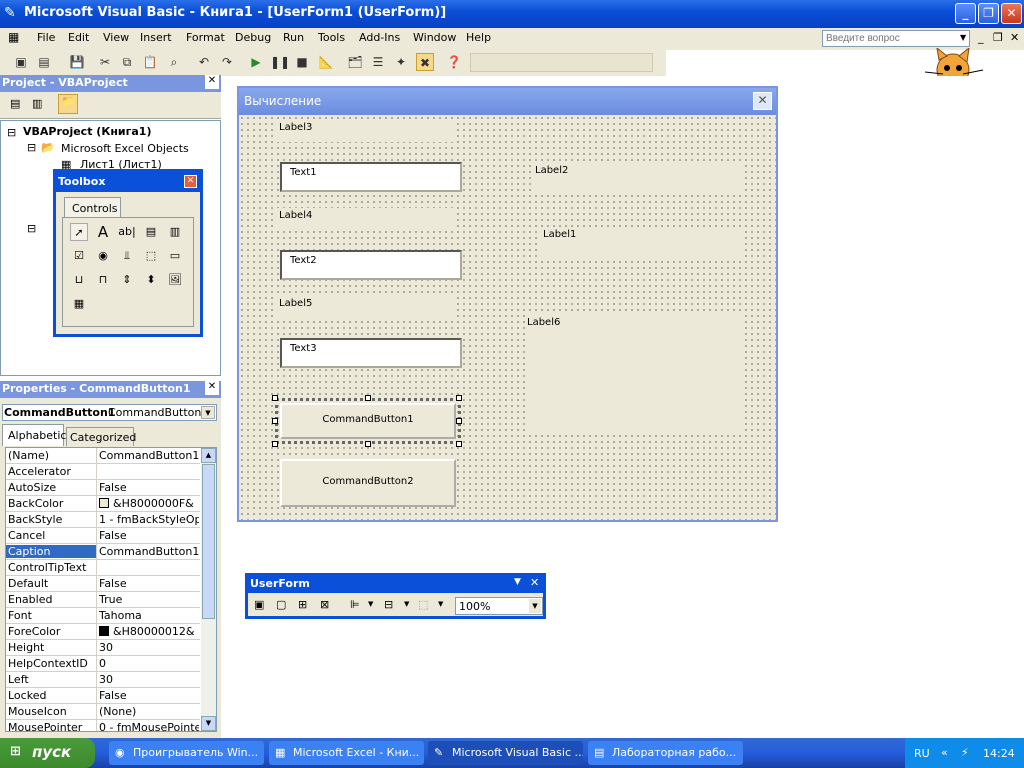  I want to click on label5: Label5, so click(367, 307).